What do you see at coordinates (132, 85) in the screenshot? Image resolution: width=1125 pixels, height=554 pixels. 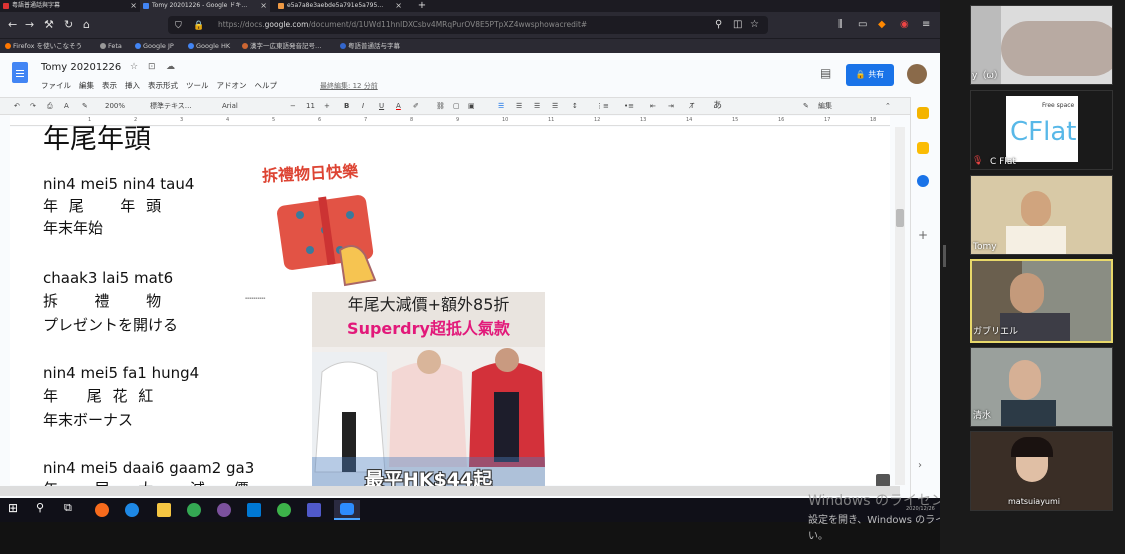 I see `menu-insert: 挿入` at bounding box center [132, 85].